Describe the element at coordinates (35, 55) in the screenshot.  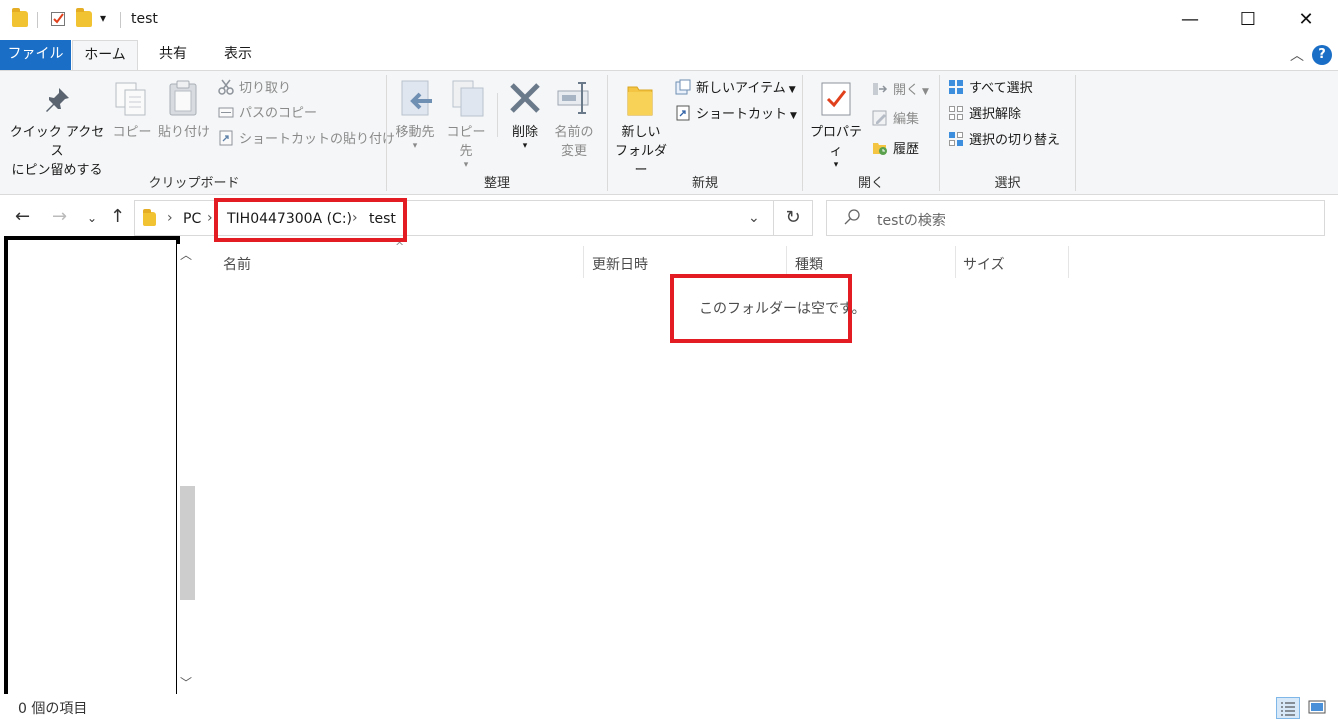
I see `tab-file: ファイル` at that location.